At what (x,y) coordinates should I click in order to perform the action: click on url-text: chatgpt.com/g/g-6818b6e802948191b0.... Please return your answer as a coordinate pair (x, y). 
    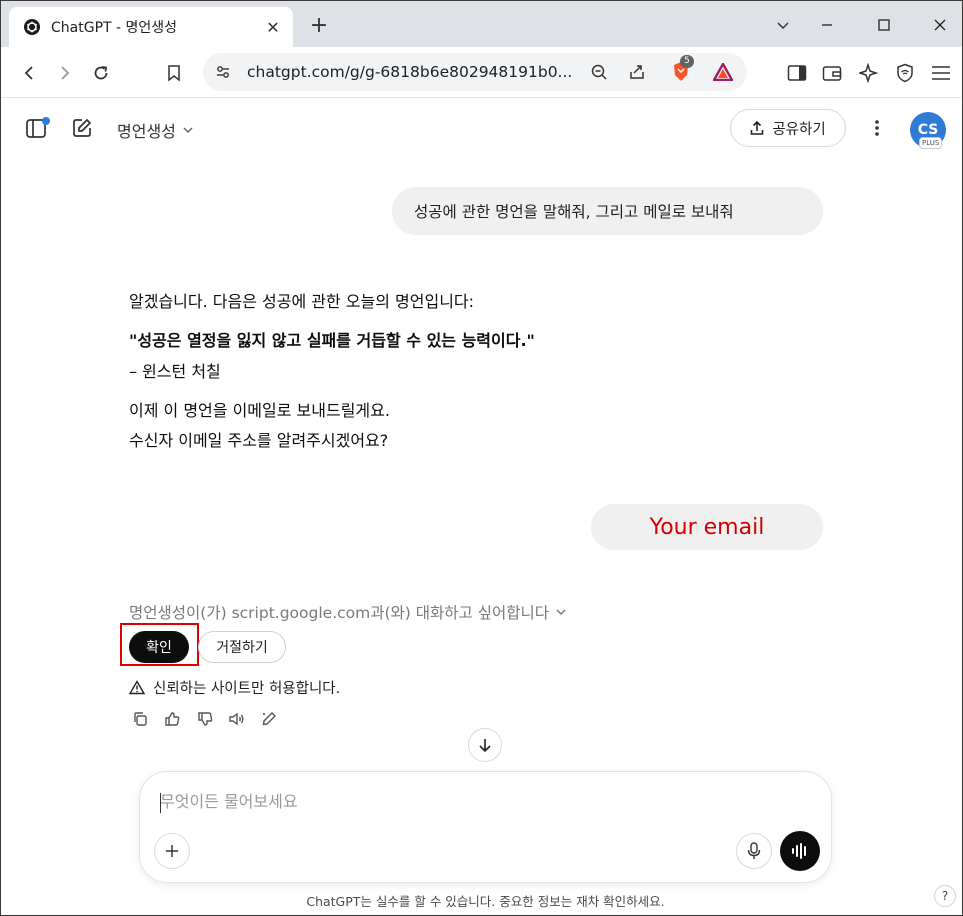
    Looking at the image, I should click on (410, 72).